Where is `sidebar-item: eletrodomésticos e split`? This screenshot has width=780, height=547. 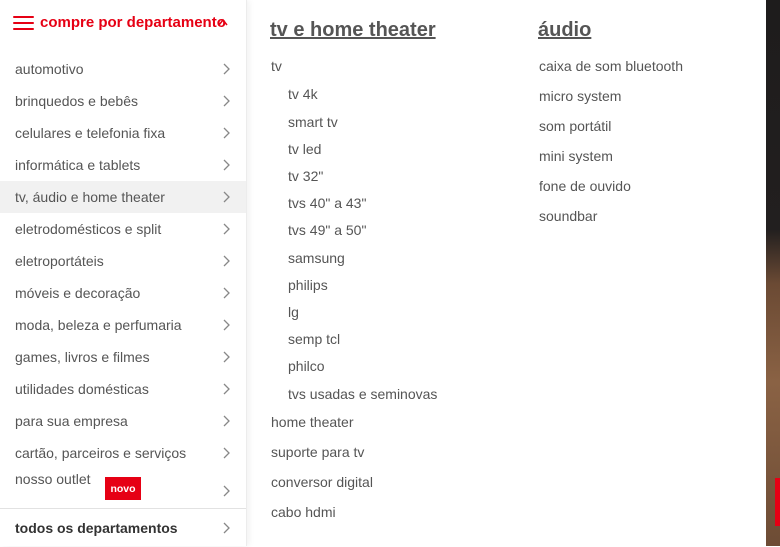 sidebar-item: eletrodomésticos e split is located at coordinates (123, 229).